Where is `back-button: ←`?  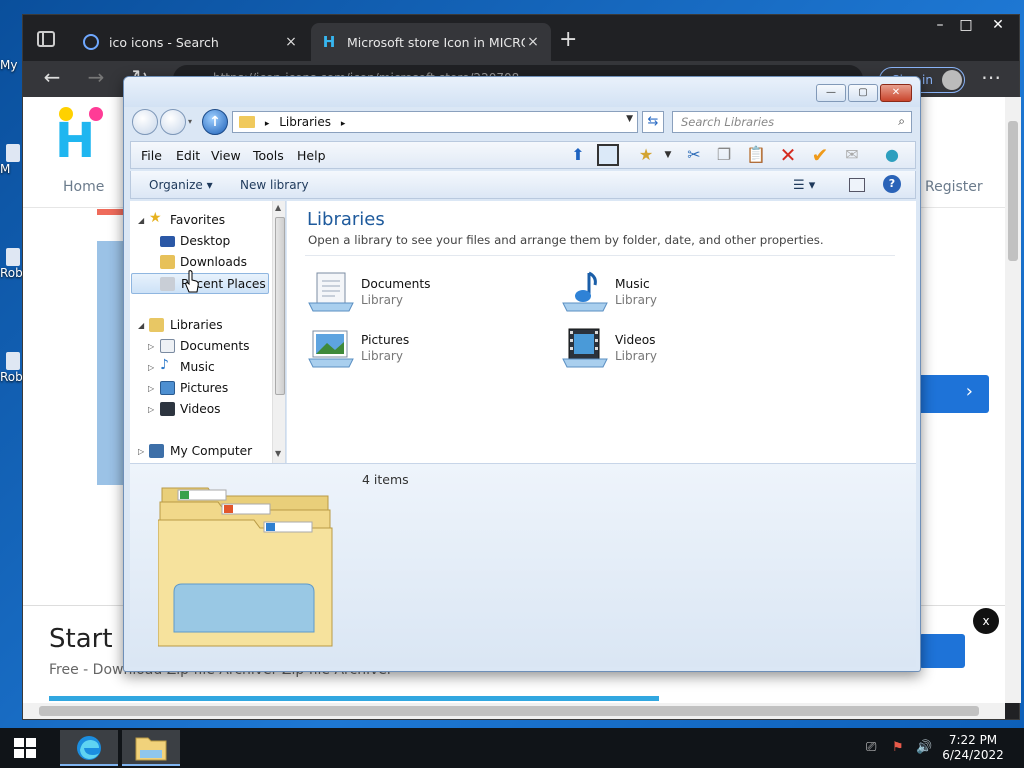
back-button: ← is located at coordinates (52, 77).